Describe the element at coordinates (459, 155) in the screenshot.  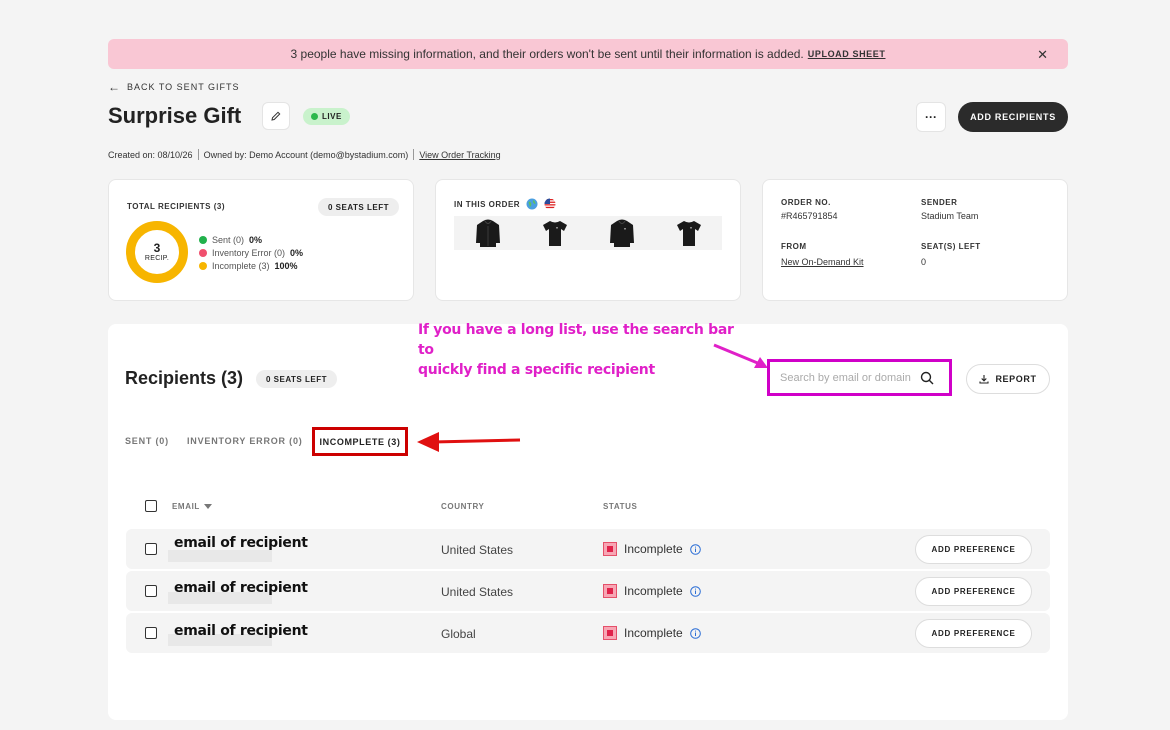
I see `view-order-tracking-link: View Order Tracking` at that location.